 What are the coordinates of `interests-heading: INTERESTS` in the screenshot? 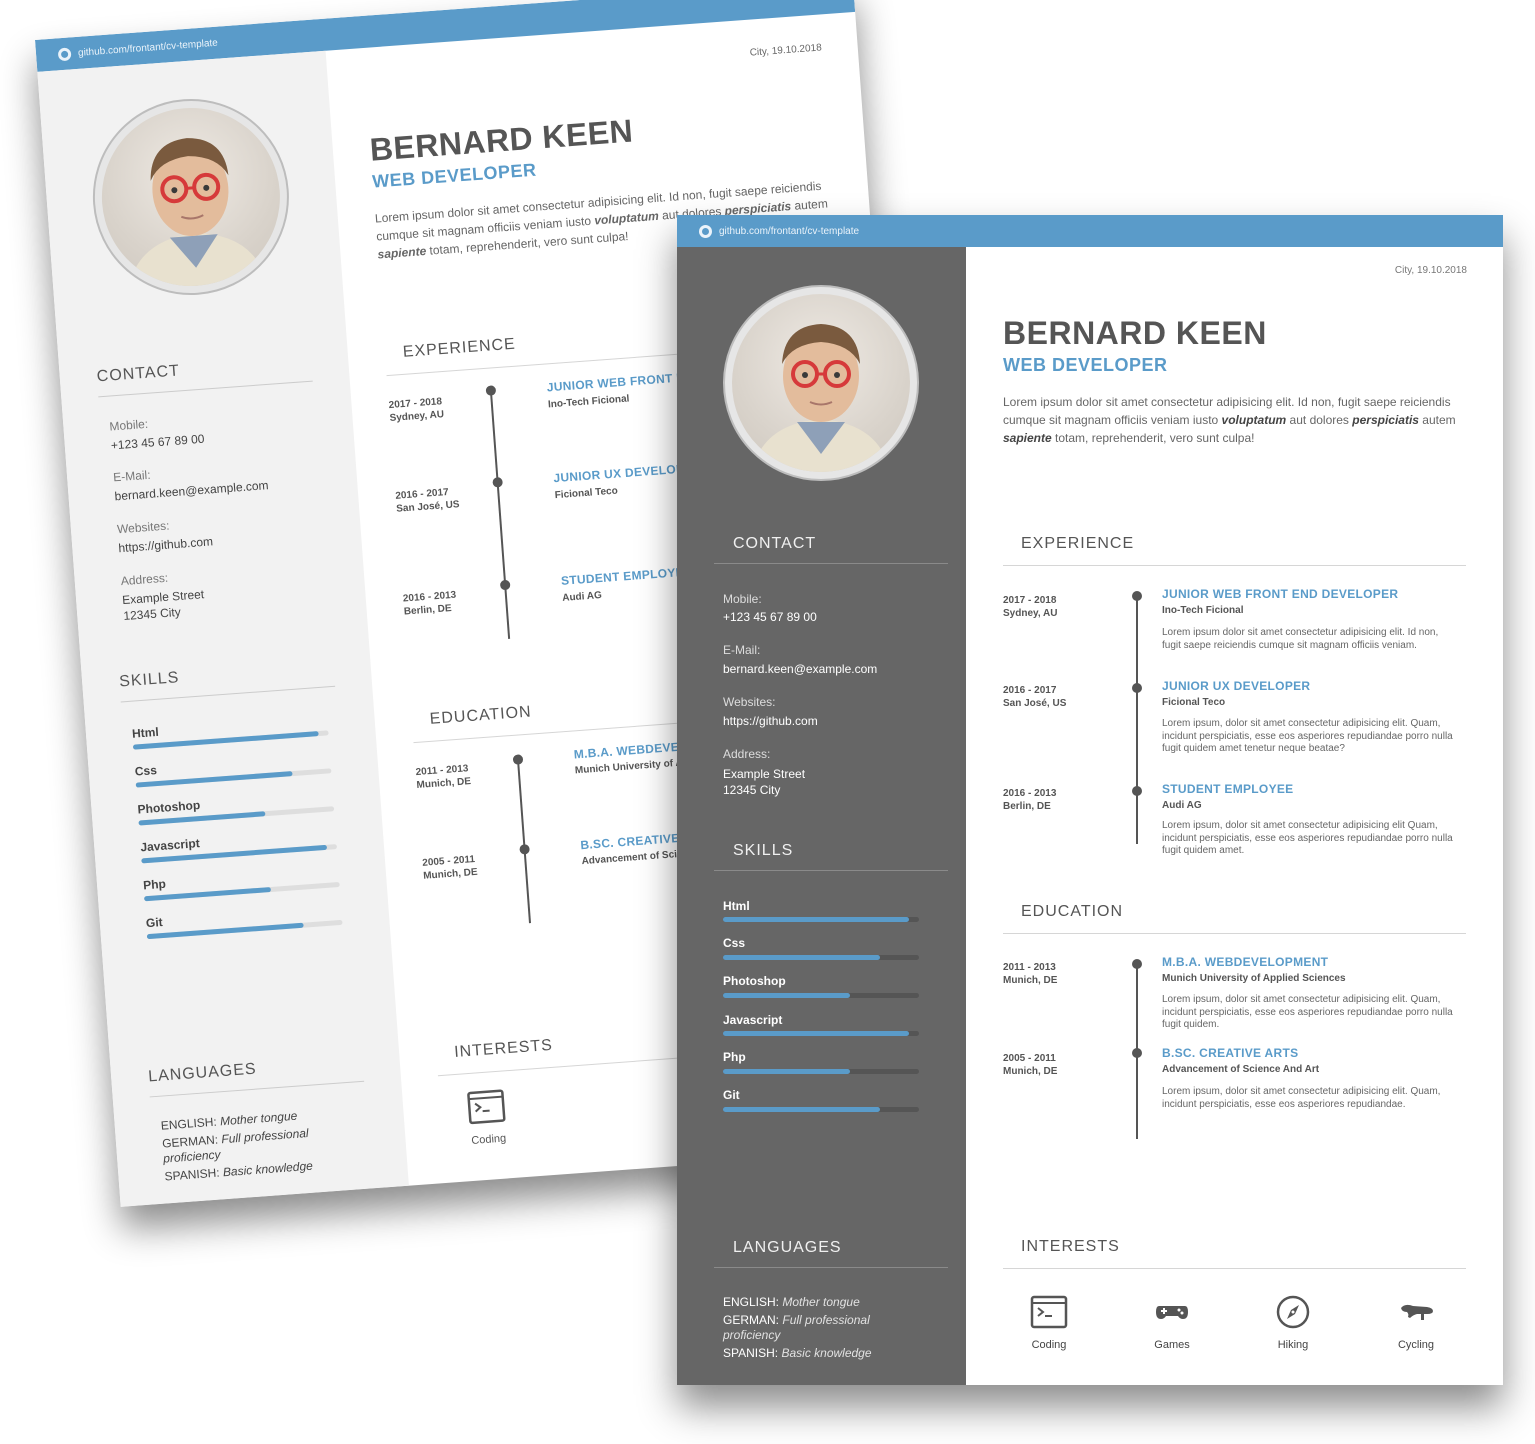 It's located at (1234, 1253).